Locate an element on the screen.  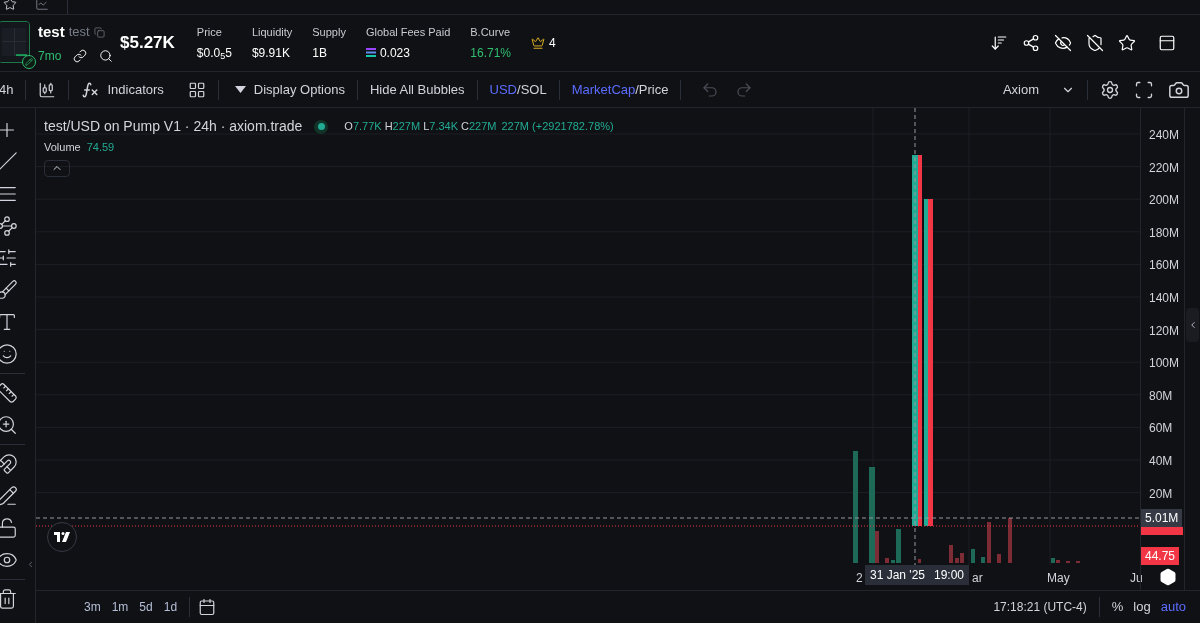
toggle-option: SOL is located at coordinates (533, 89).